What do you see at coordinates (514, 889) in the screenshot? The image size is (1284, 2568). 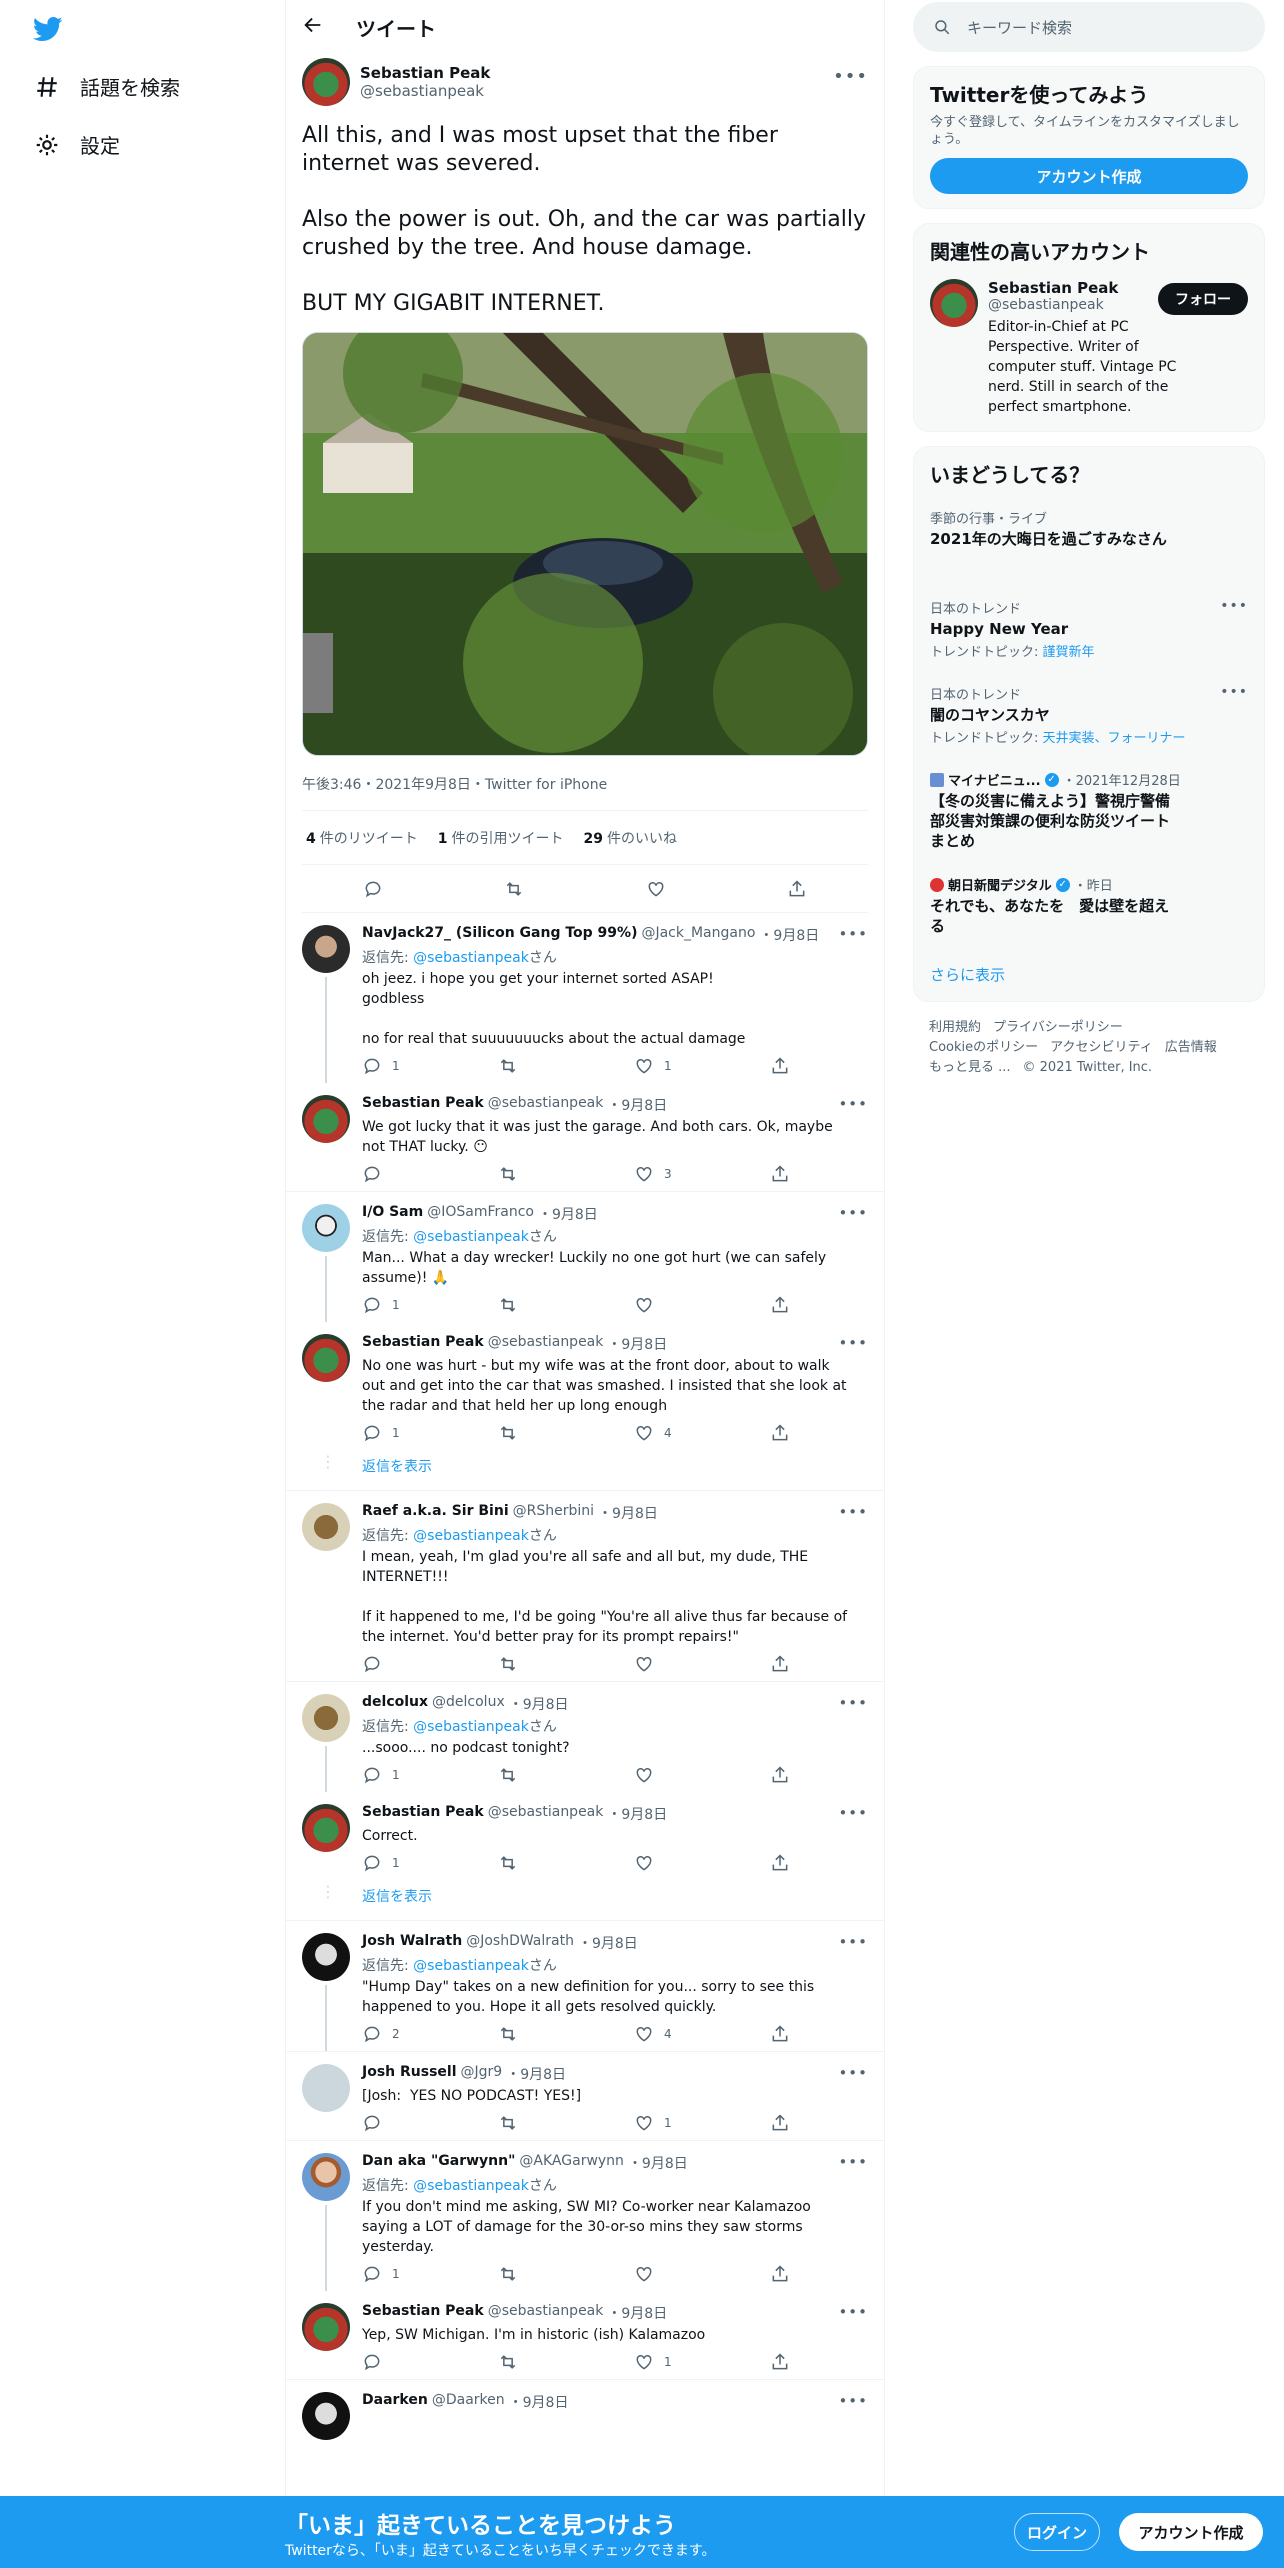 I see `retweet-icon` at bounding box center [514, 889].